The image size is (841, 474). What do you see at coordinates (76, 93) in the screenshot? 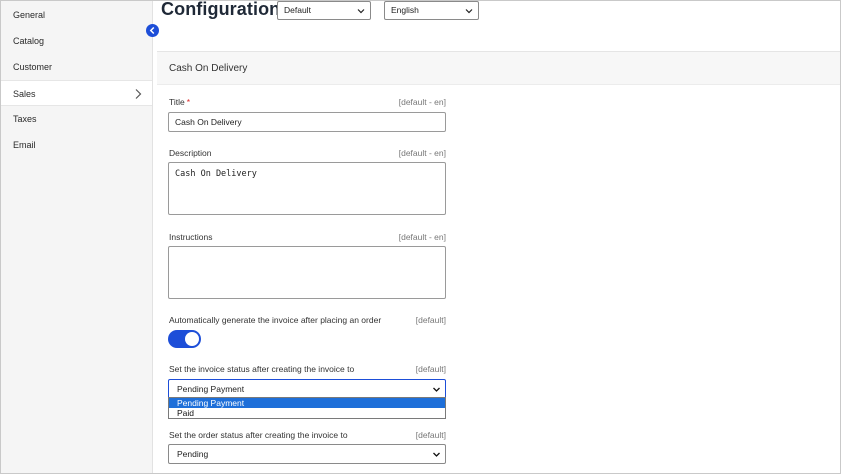
I see `sidebar-item-sales: Sales` at bounding box center [76, 93].